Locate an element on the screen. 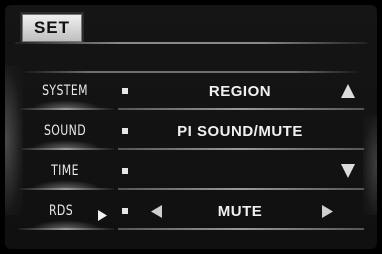 This screenshot has height=254, width=382. row-sound: SOUND PI SOUND/MUTE is located at coordinates (191, 131).